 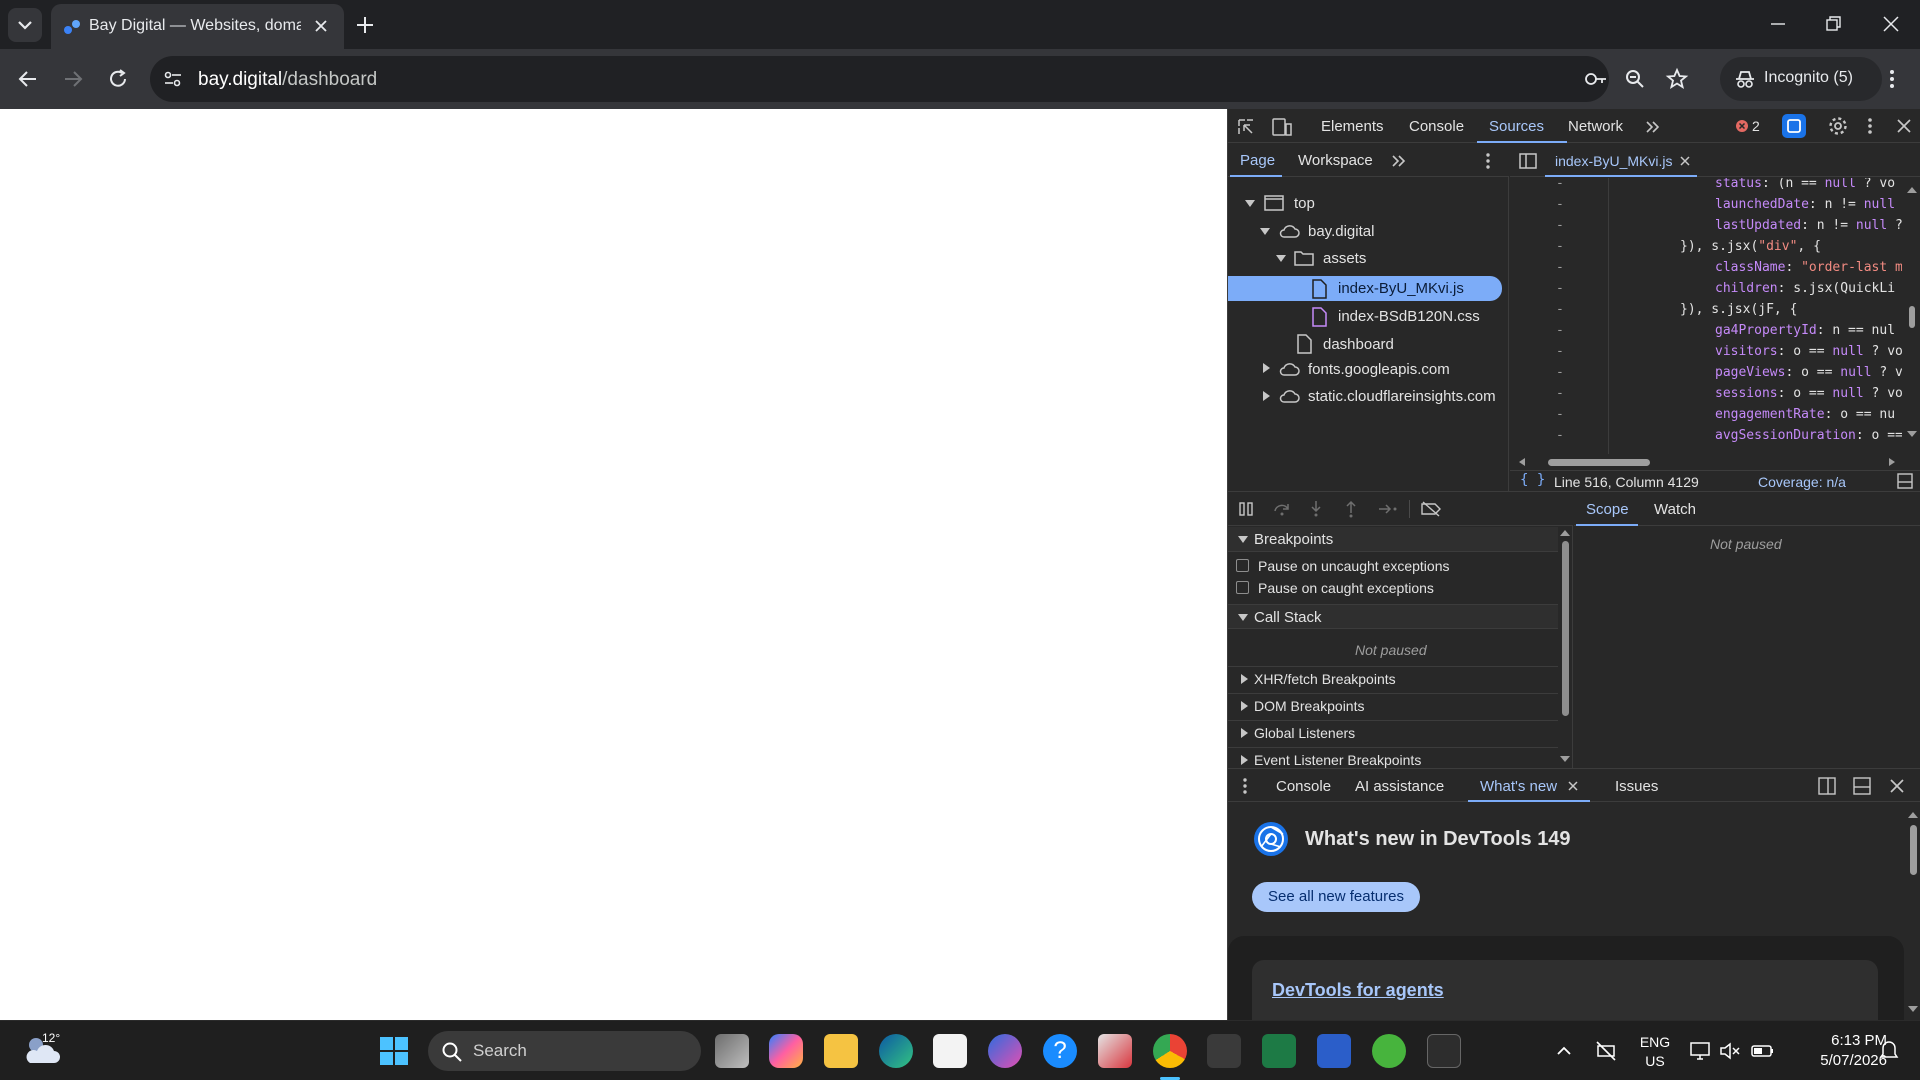 What do you see at coordinates (1436, 126) in the screenshot?
I see `tab-console: Console` at bounding box center [1436, 126].